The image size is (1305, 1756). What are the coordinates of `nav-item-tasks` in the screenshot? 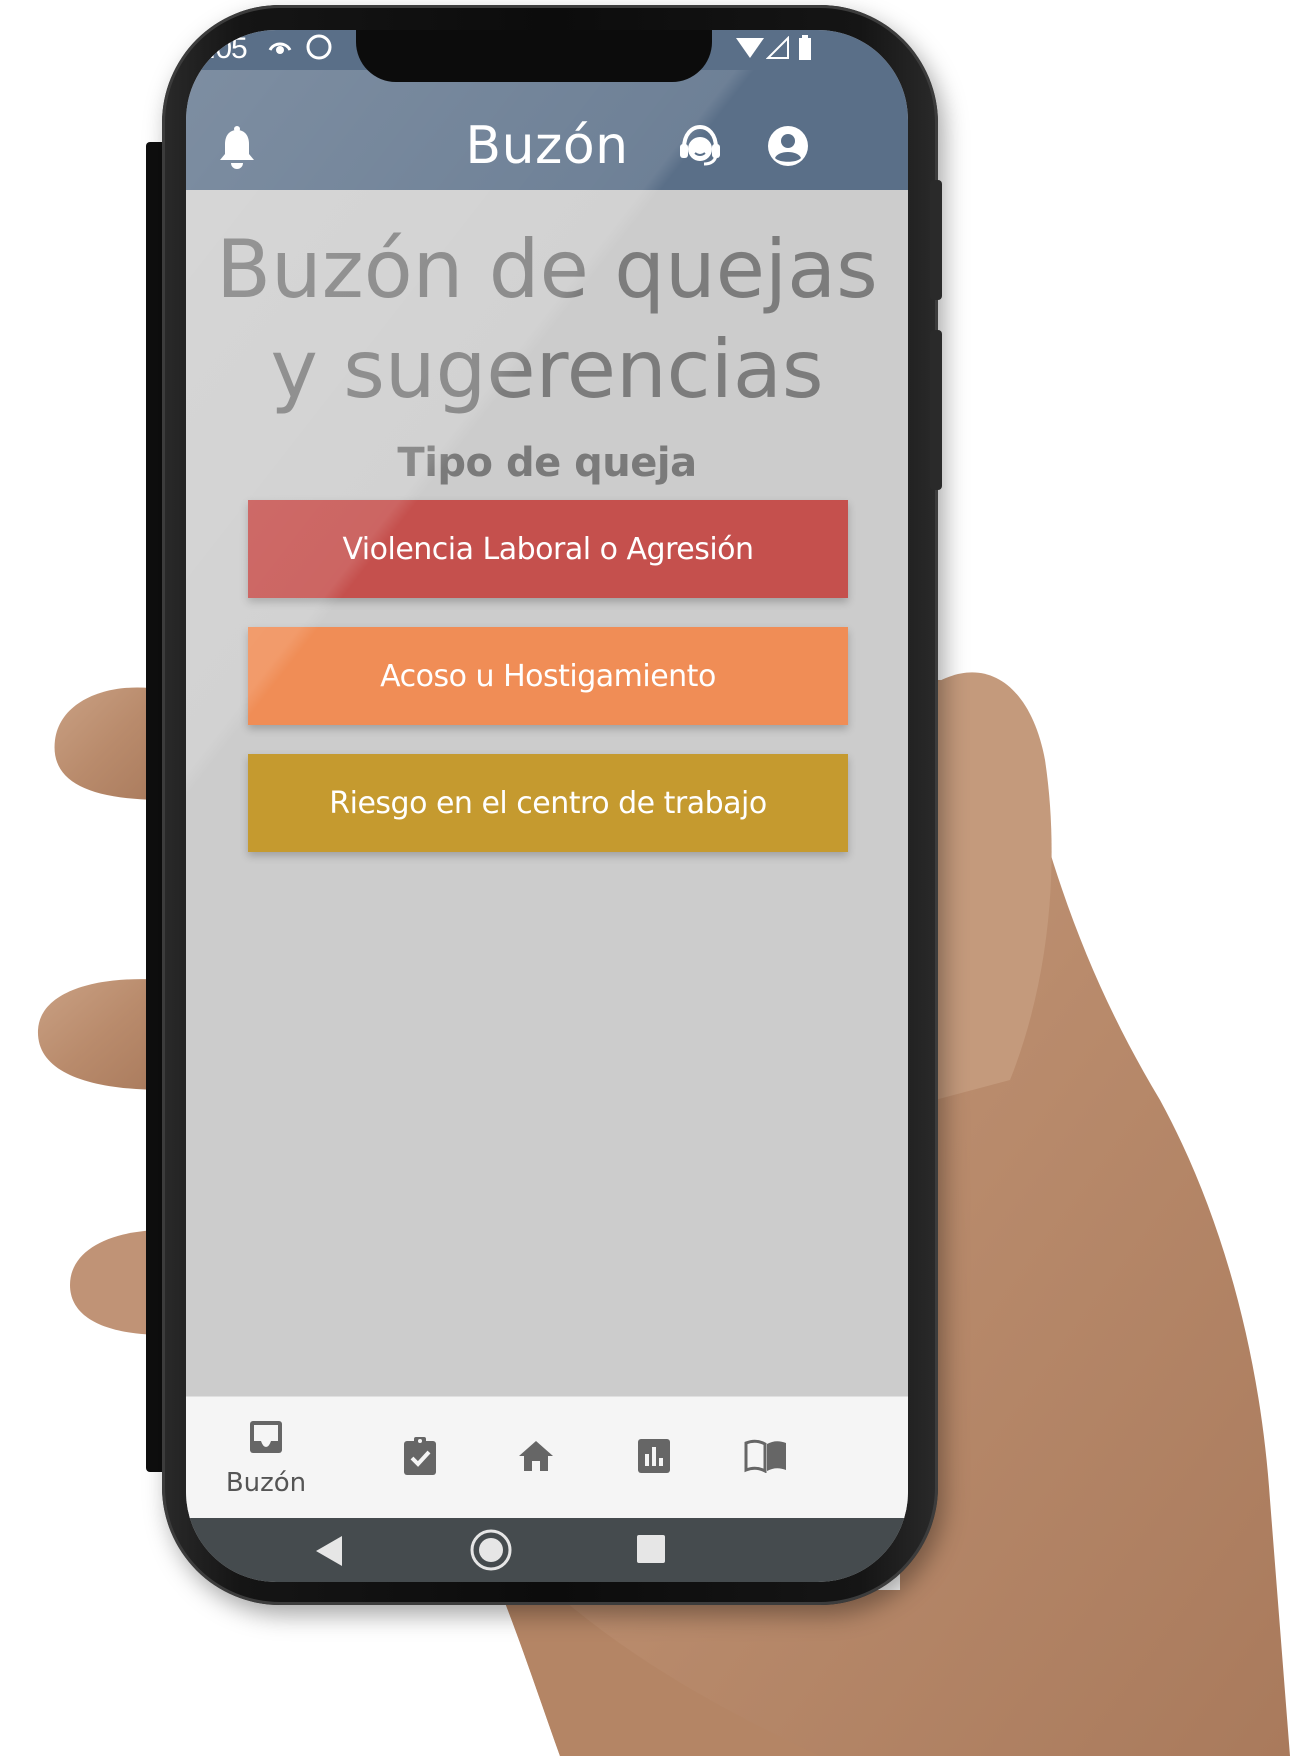 It's located at (420, 1458).